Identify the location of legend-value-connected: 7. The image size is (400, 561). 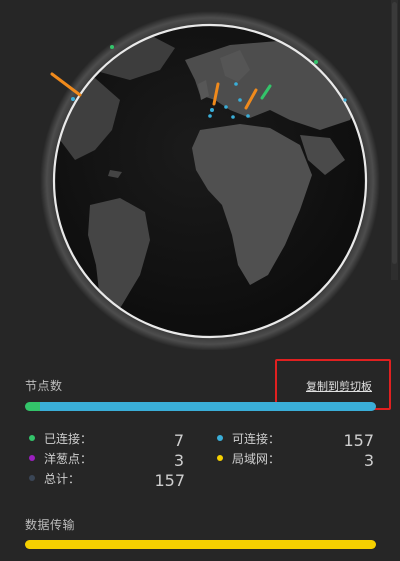
(178, 440).